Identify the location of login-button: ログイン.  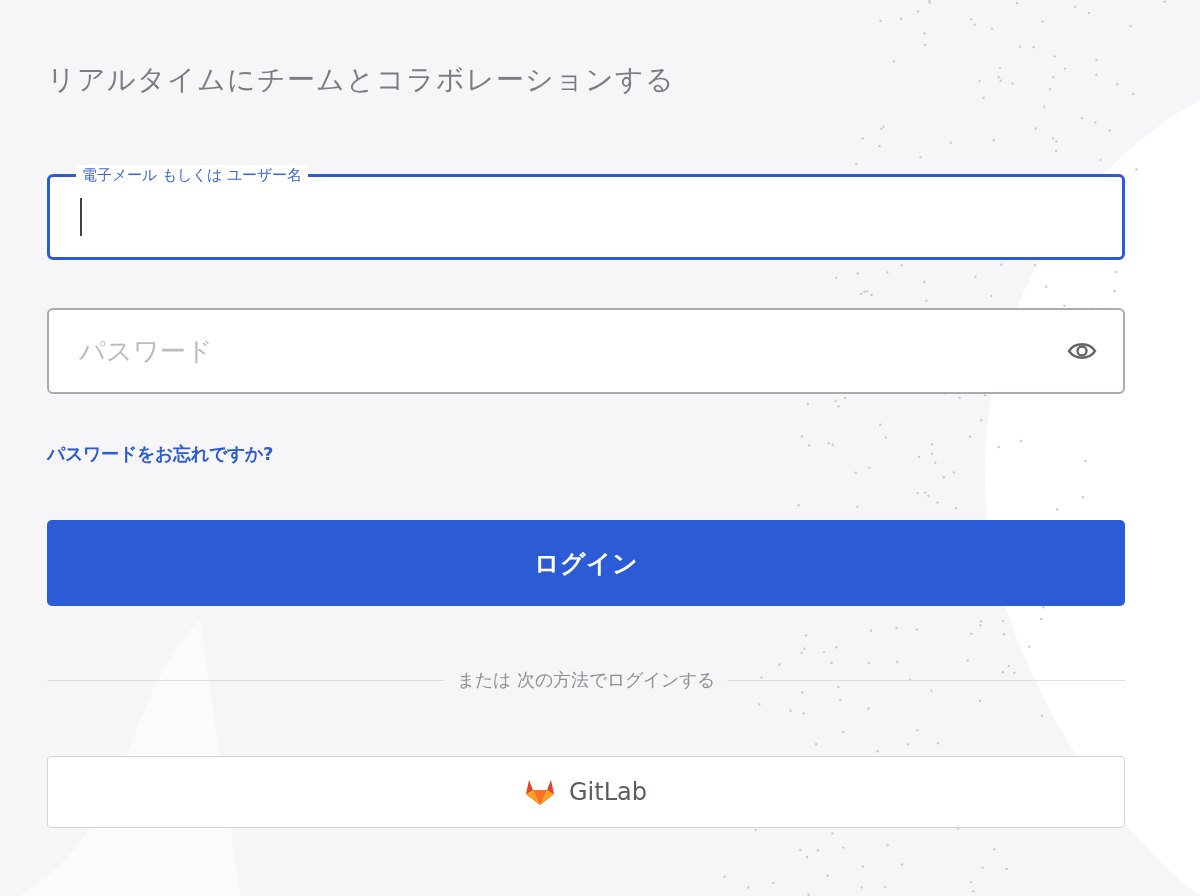
(586, 563).